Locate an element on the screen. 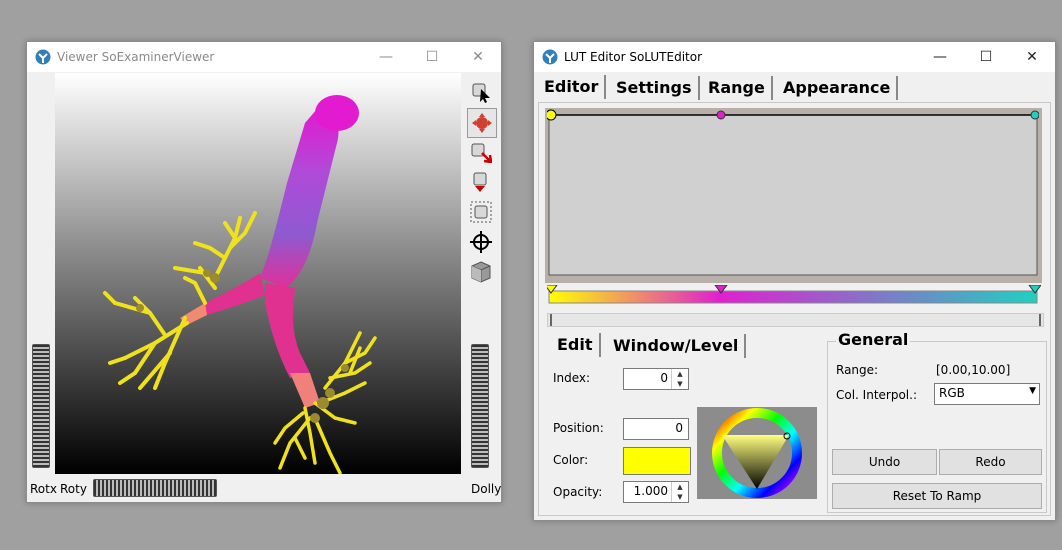 The image size is (1062, 550). horizontal-scrollbar is located at coordinates (795, 320).